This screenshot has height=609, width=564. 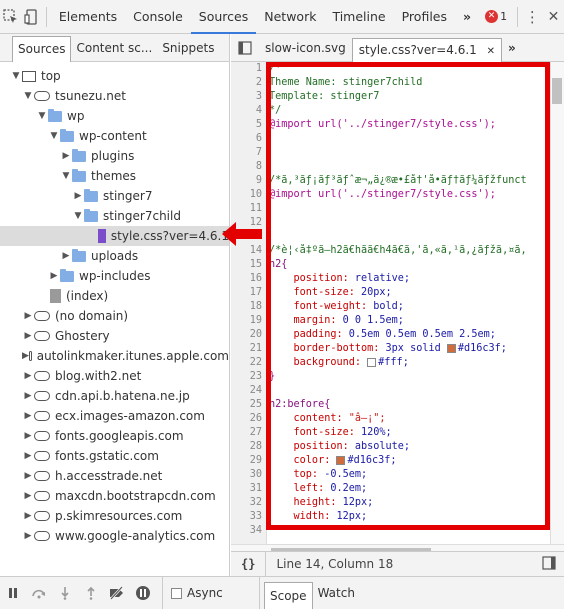 What do you see at coordinates (255, 432) in the screenshot?
I see `line-number: 27` at bounding box center [255, 432].